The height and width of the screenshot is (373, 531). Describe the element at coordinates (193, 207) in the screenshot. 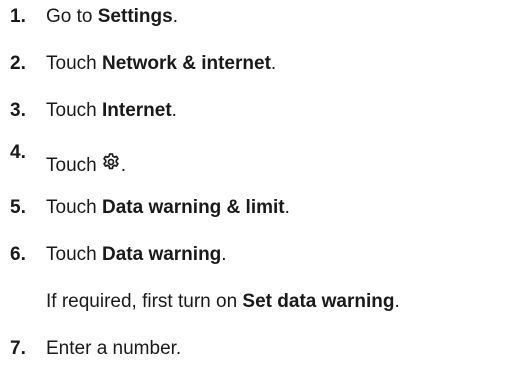

I see `step-text-bold: Data warning & limit` at that location.